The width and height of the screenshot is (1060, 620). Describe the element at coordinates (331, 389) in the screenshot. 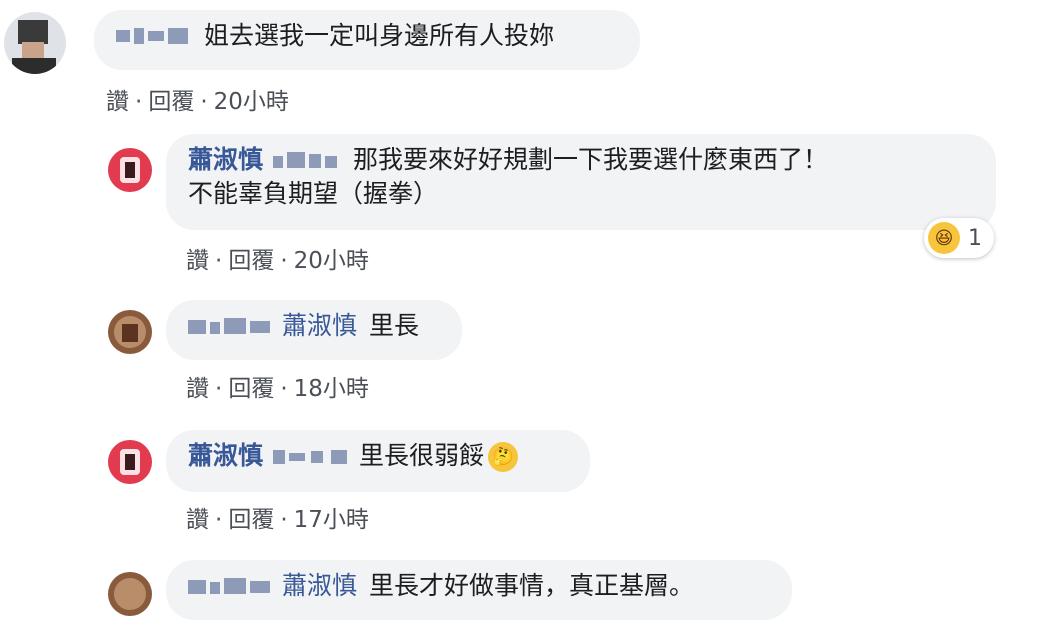

I see `timestamp-link: 18小時` at that location.